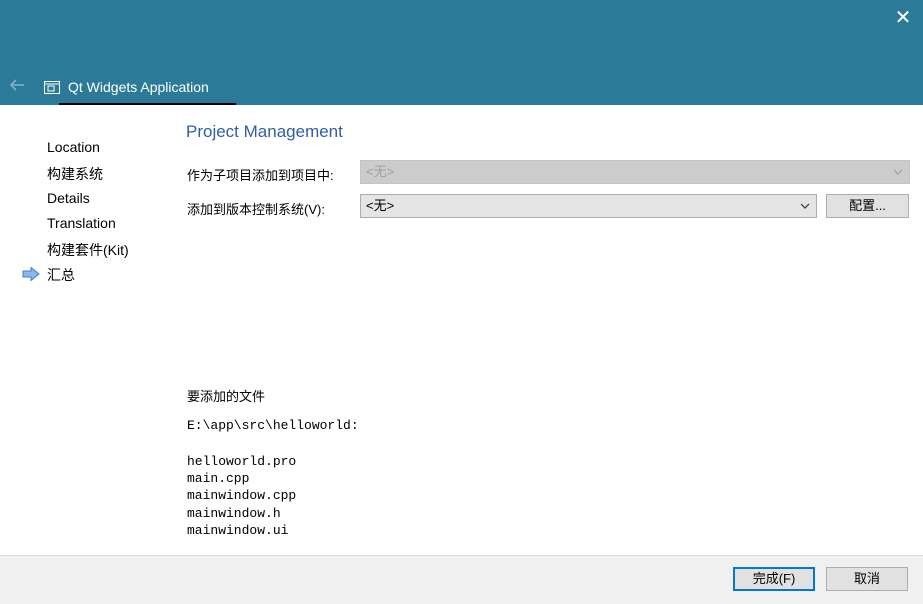 Image resolution: width=923 pixels, height=604 pixels. I want to click on page-title: Project Management, so click(264, 131).